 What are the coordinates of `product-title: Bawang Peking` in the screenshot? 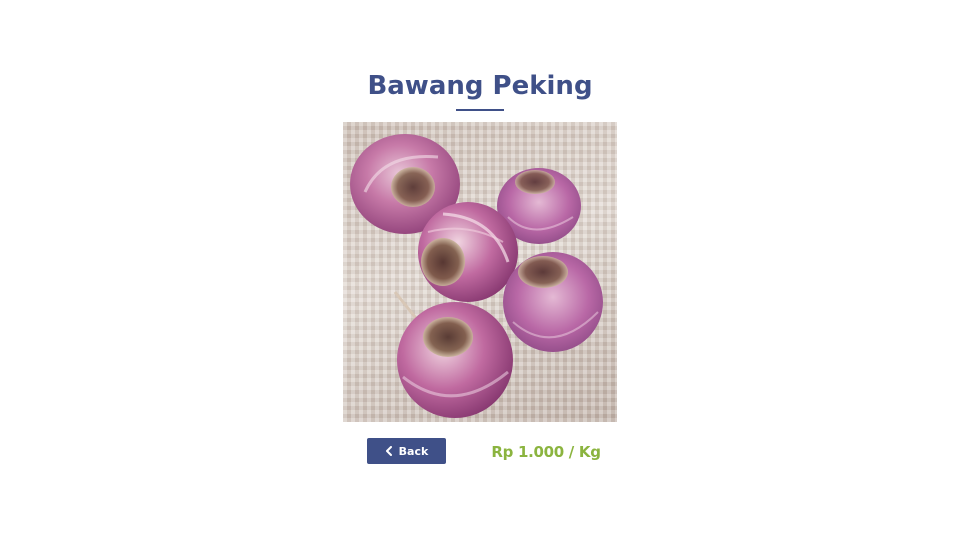 It's located at (480, 86).